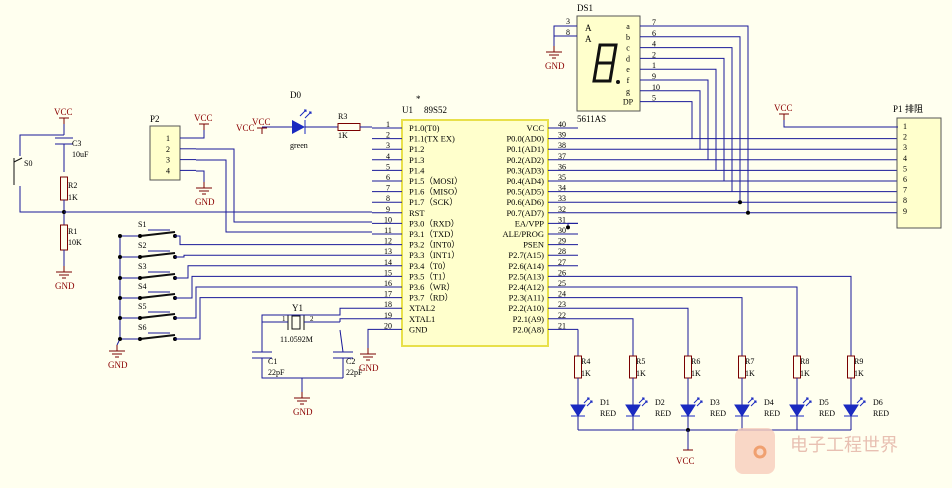  What do you see at coordinates (418, 329) in the screenshot?
I see `pin-name: GND` at bounding box center [418, 329].